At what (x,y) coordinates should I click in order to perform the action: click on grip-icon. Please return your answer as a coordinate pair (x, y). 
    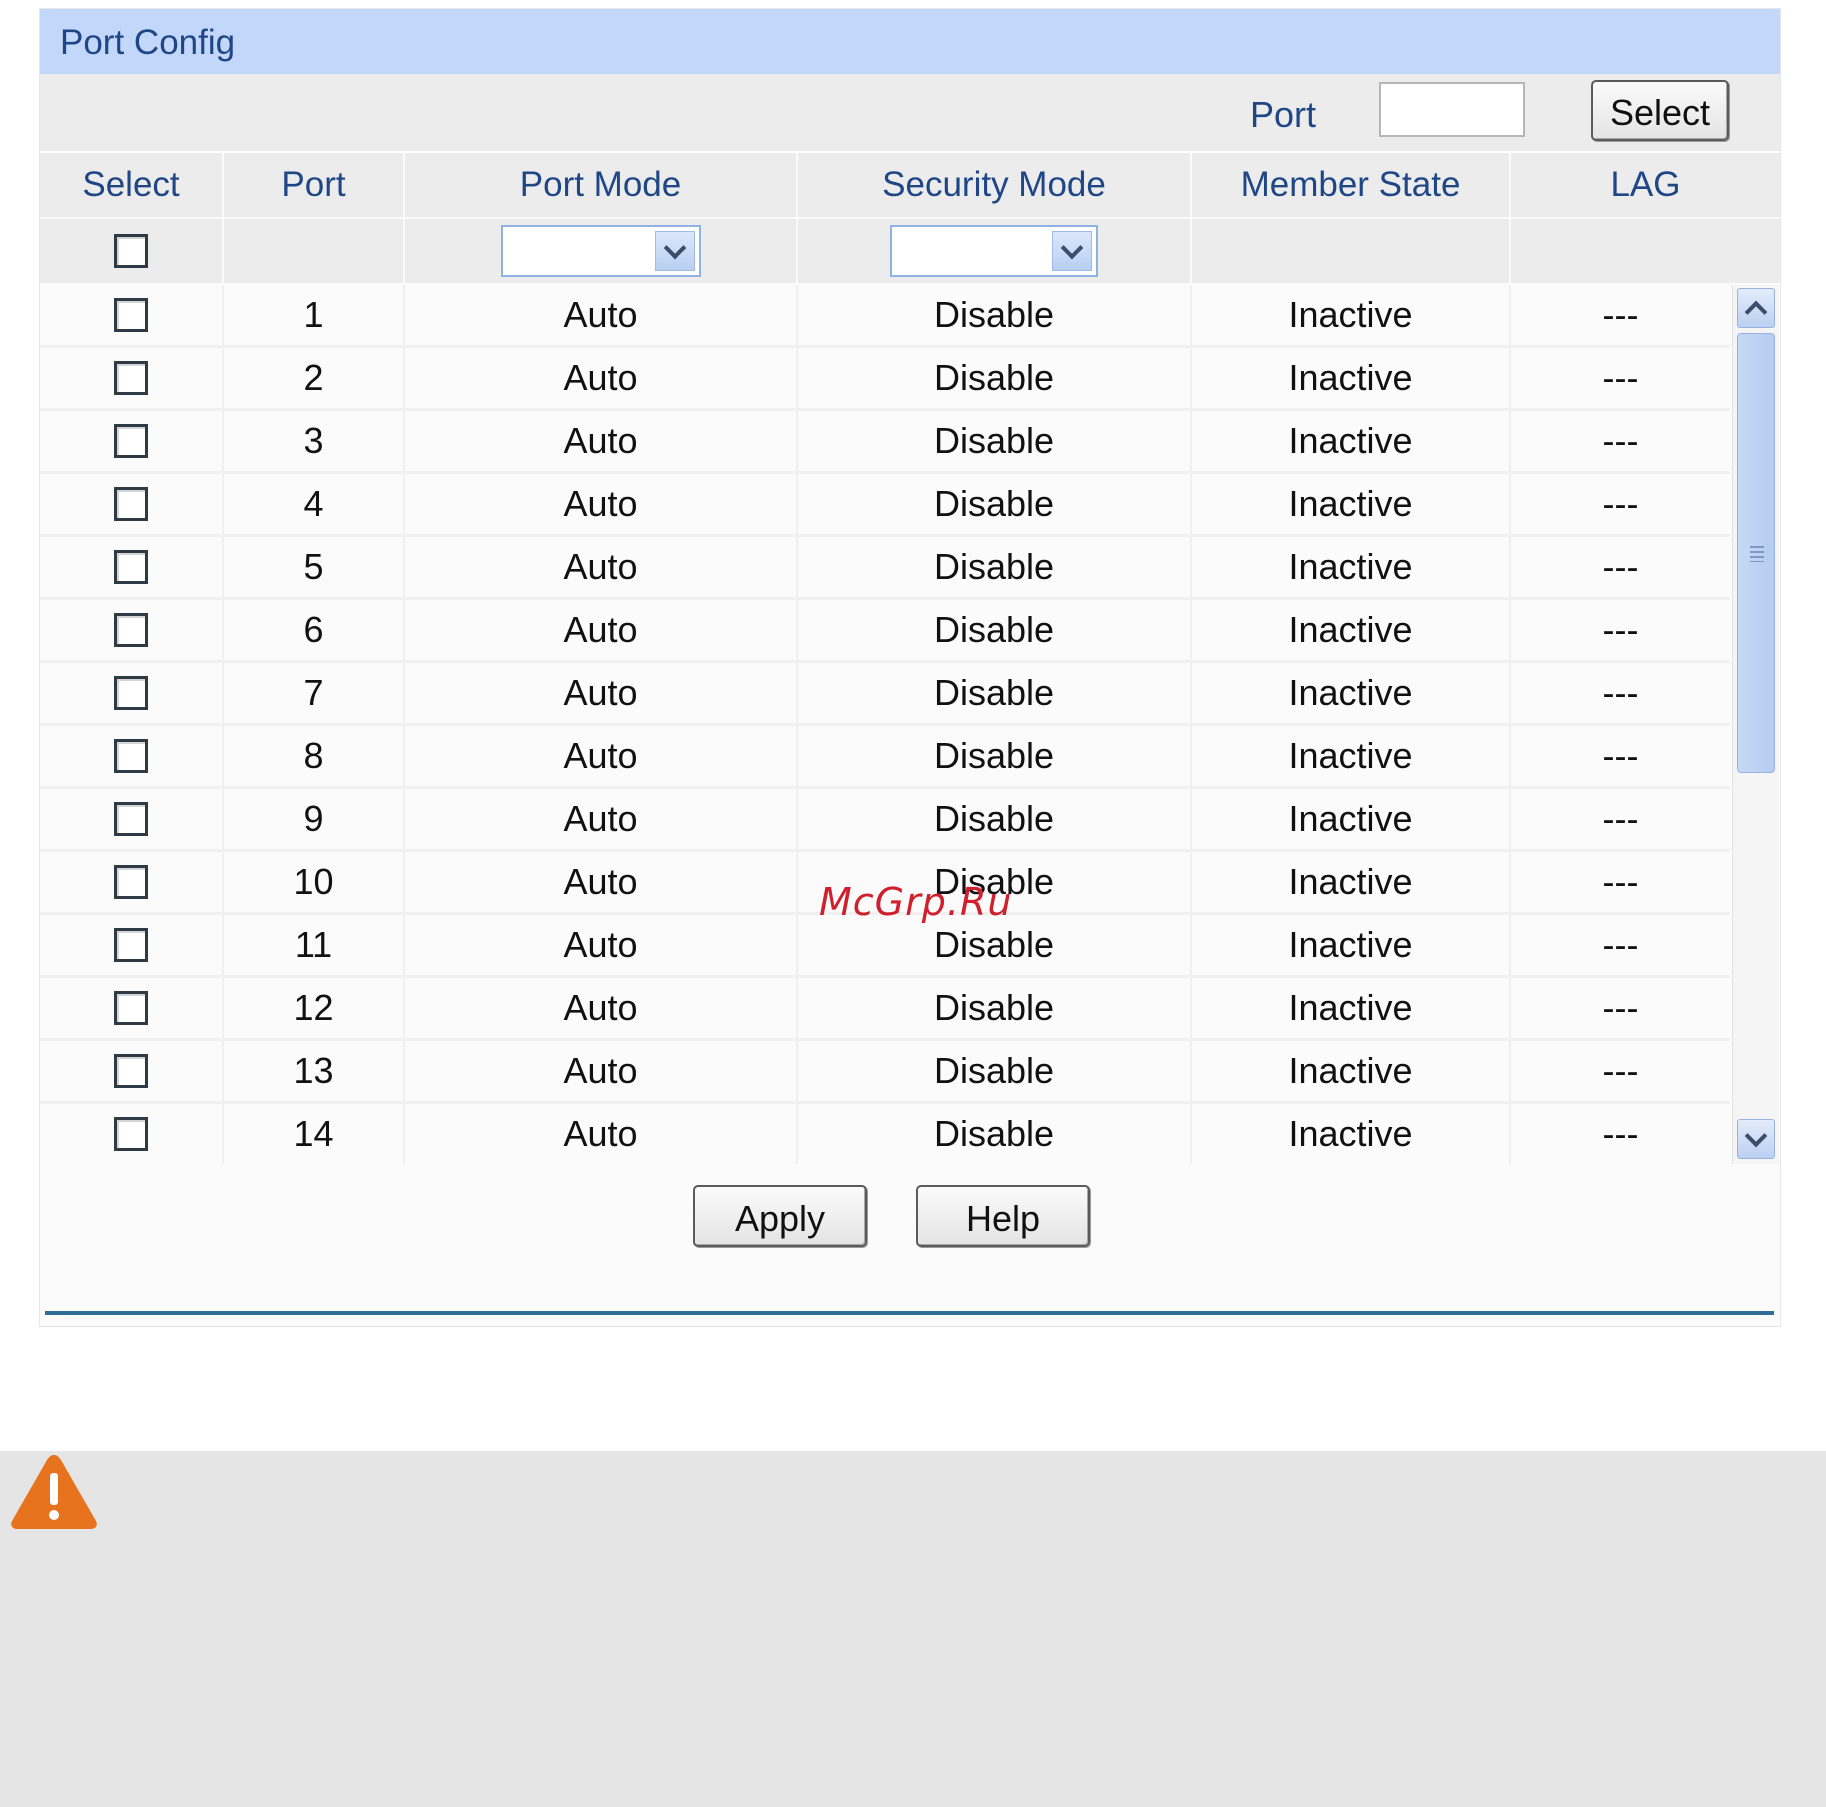
    Looking at the image, I should click on (1757, 554).